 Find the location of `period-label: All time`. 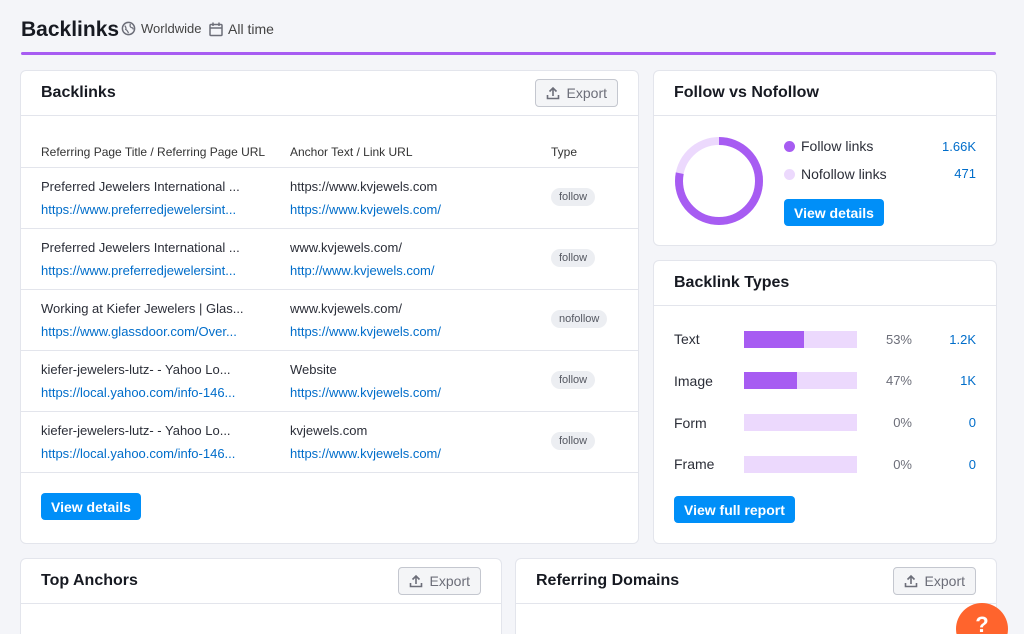

period-label: All time is located at coordinates (251, 29).